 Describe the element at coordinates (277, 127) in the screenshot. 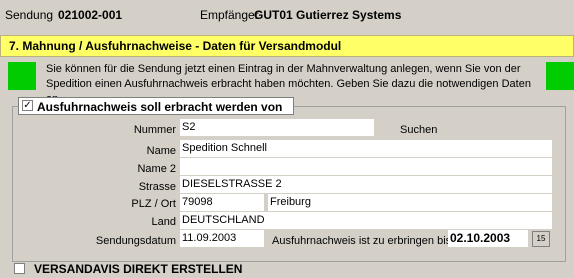

I see `nummer-field: S2` at that location.